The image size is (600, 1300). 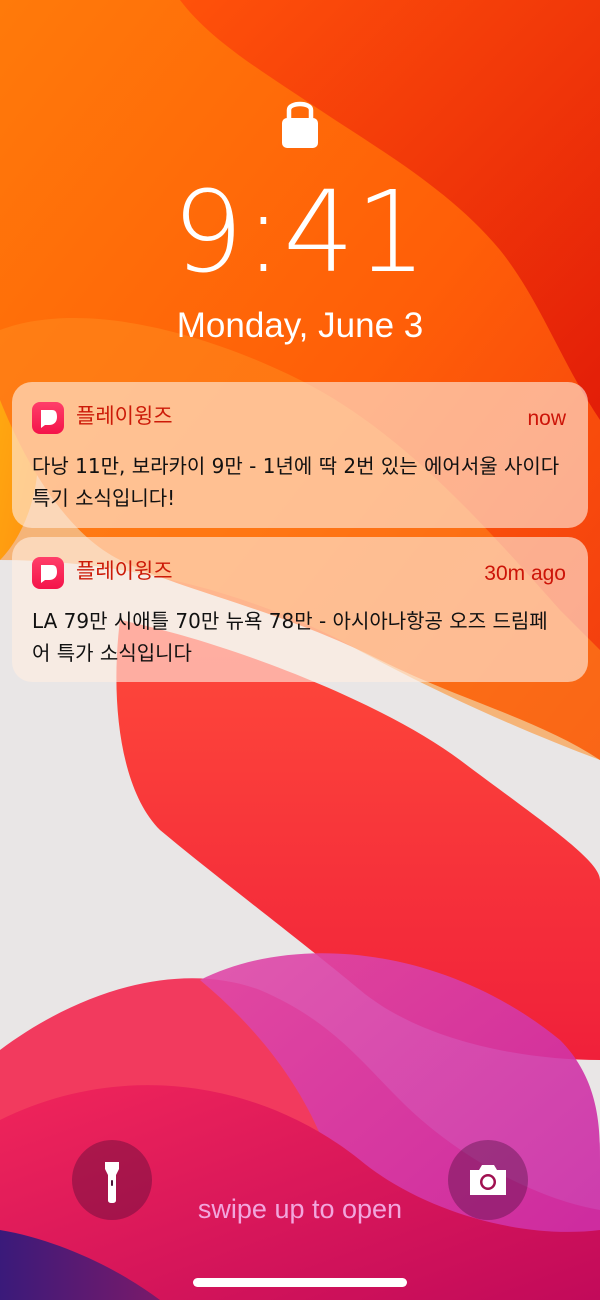 I want to click on swipe-up-hint: swipe up to open, so click(x=300, y=1209).